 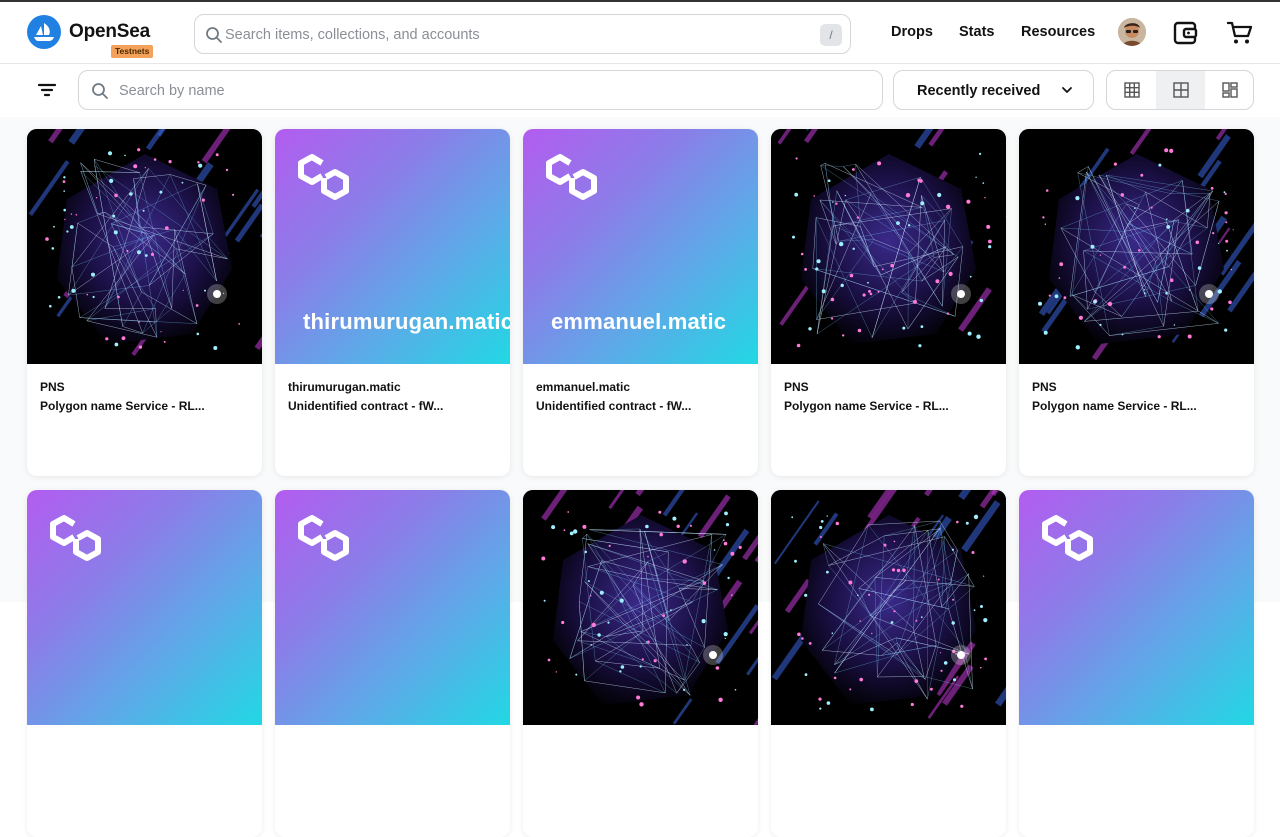 What do you see at coordinates (1240, 33) in the screenshot?
I see `cart-icon` at bounding box center [1240, 33].